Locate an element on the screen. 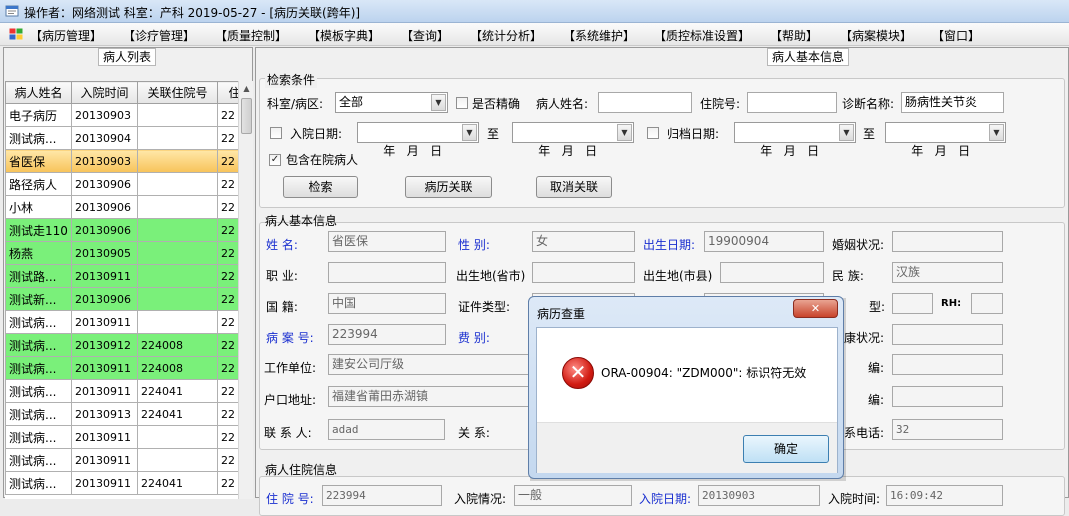  column-header-linked-no: 关联住院号 is located at coordinates (177, 92).